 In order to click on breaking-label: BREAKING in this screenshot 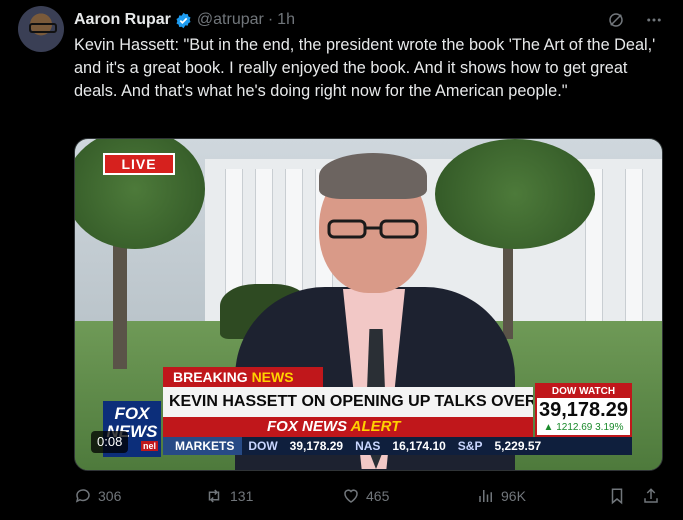, I will do `click(210, 377)`.